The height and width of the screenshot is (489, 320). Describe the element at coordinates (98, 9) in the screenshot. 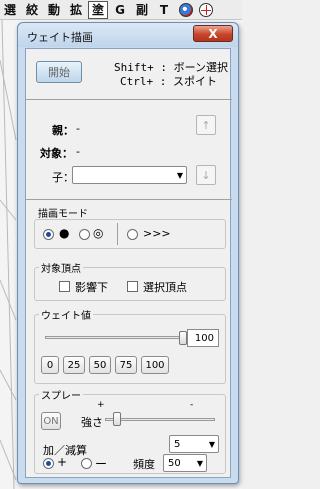

I see `toolbar-paint-button: 塗` at that location.